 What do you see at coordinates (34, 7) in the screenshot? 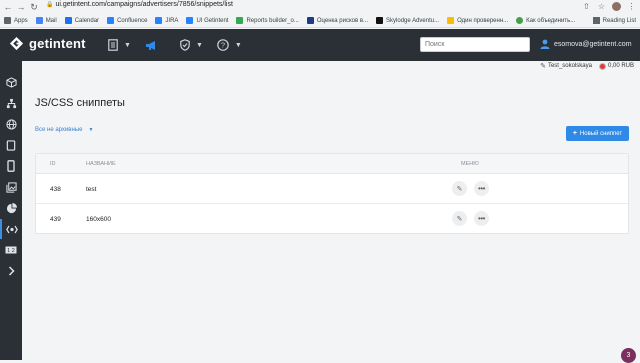
I see `reload-icon: ↻` at bounding box center [34, 7].